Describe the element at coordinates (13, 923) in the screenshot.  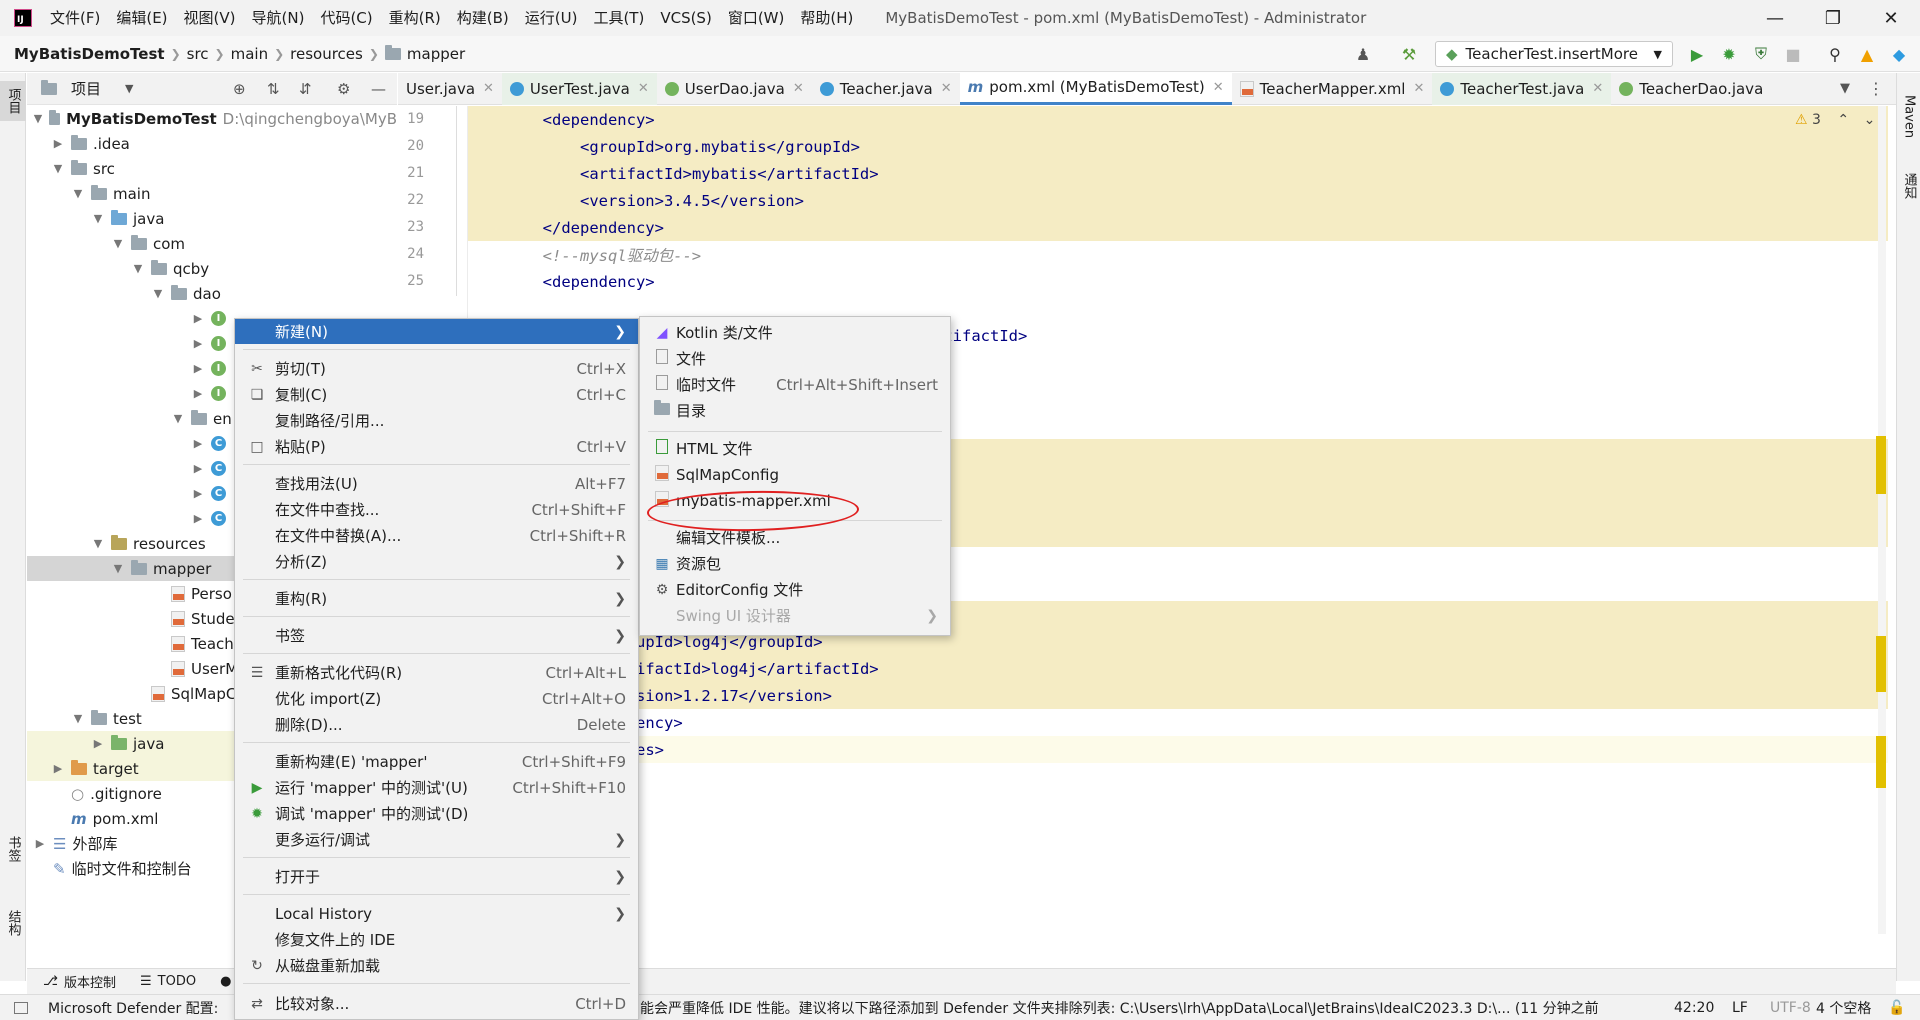
I see `structure-tool-tab: 结构` at that location.